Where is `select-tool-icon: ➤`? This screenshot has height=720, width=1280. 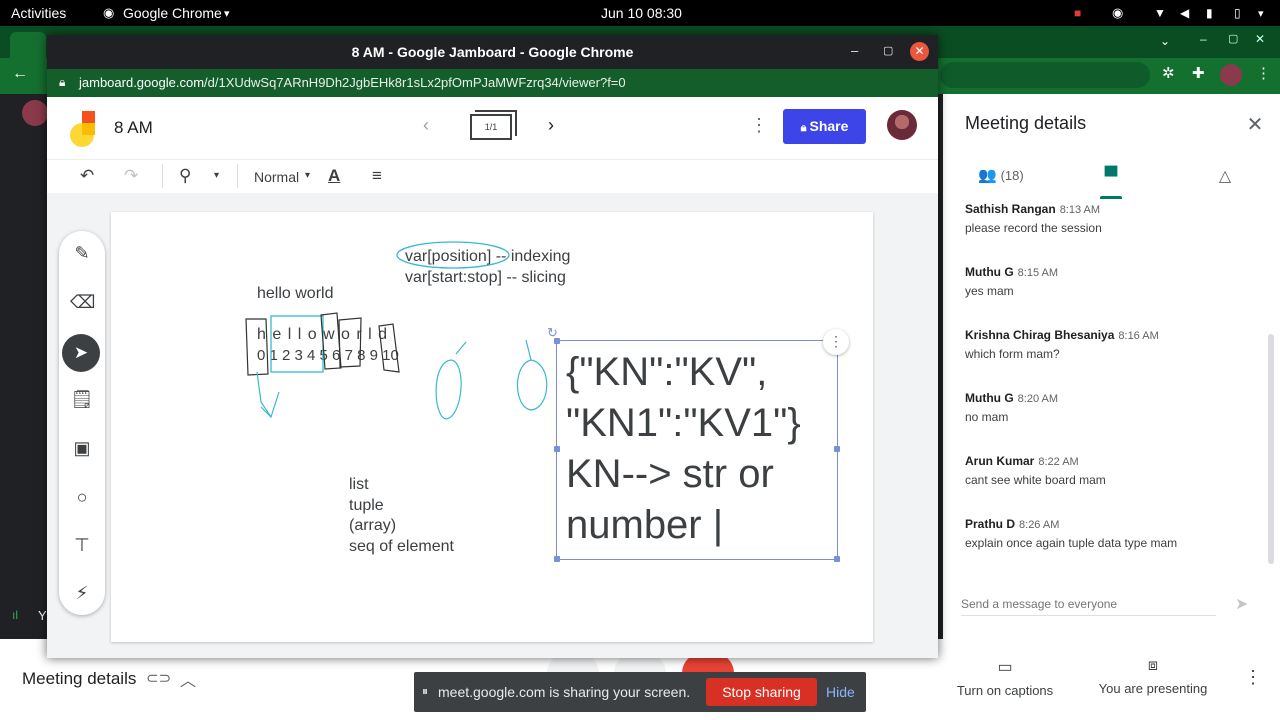 select-tool-icon: ➤ is located at coordinates (81, 353).